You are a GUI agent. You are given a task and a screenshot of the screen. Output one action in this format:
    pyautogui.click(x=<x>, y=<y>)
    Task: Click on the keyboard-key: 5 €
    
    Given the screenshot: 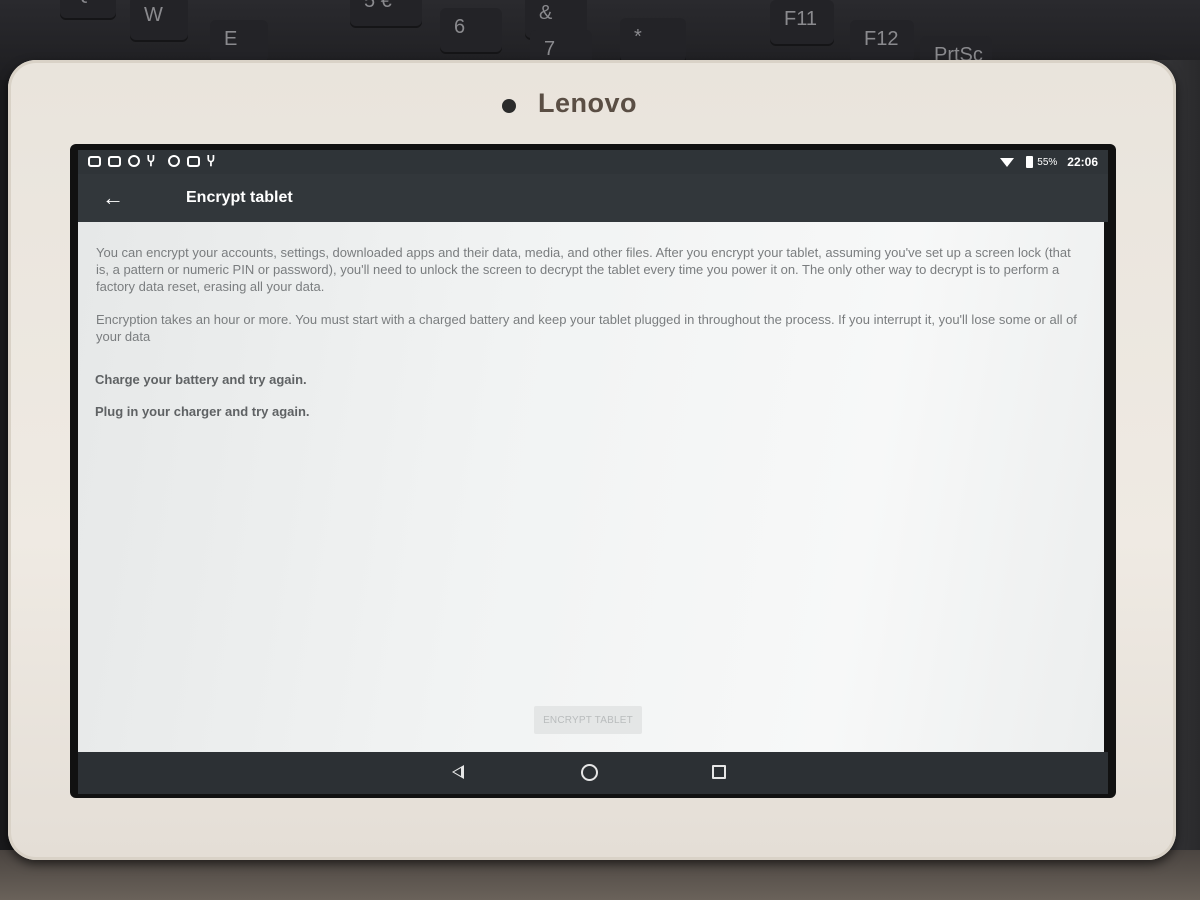 What is the action you would take?
    pyautogui.click(x=386, y=14)
    